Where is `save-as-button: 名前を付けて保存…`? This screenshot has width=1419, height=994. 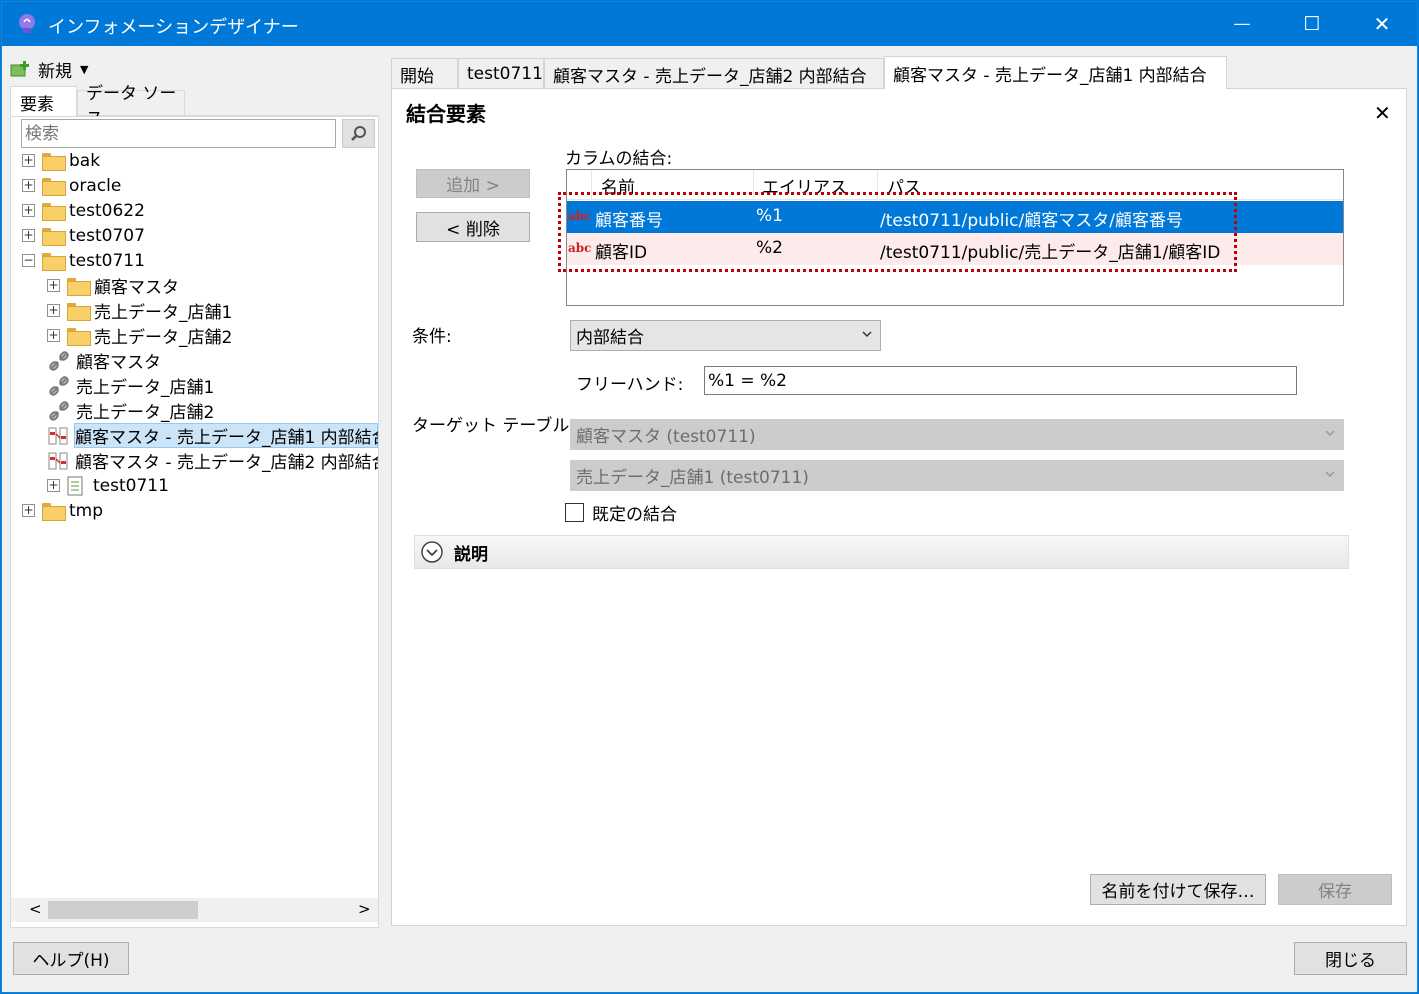
save-as-button: 名前を付けて保存… is located at coordinates (1178, 889).